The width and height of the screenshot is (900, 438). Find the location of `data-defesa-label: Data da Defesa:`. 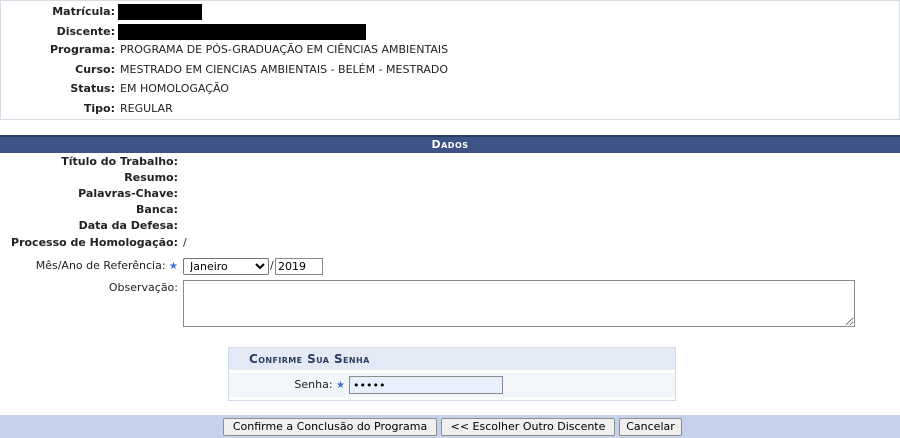

data-defesa-label: Data da Defesa: is located at coordinates (128, 225).